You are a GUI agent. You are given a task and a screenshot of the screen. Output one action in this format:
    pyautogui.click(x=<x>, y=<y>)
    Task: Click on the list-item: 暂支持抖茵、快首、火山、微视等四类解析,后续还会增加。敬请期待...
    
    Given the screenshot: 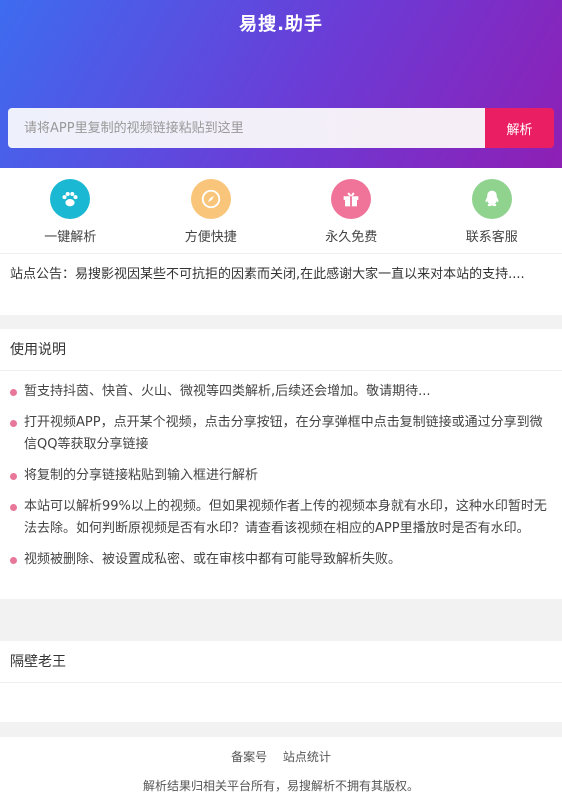 What is the action you would take?
    pyautogui.click(x=281, y=392)
    